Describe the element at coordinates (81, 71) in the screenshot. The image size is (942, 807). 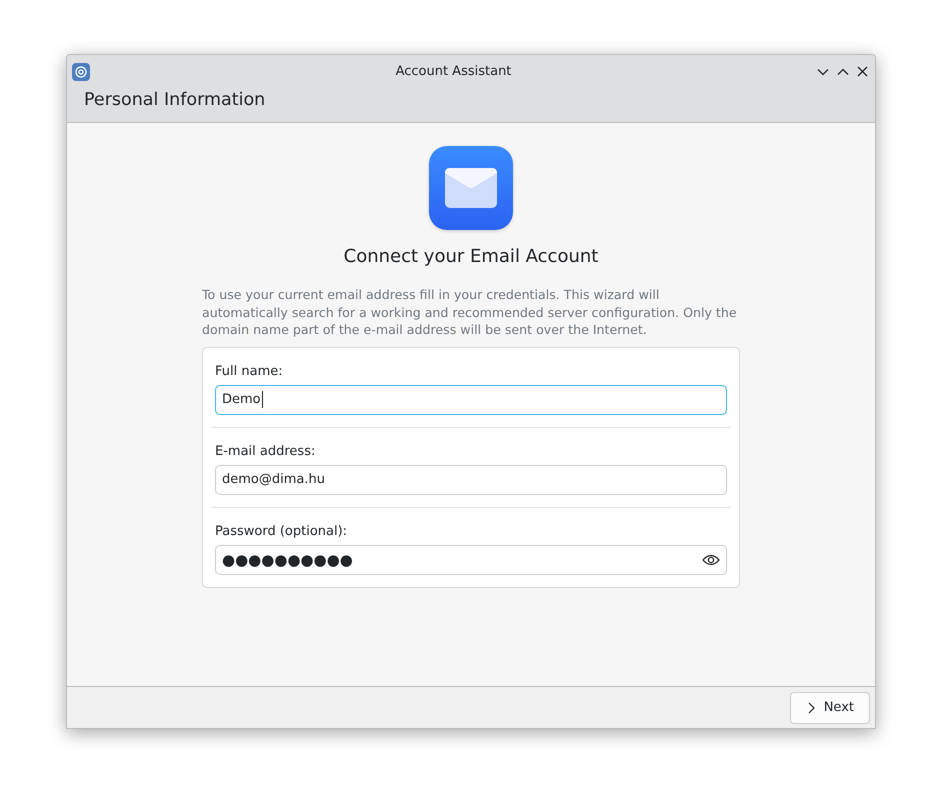
I see `app-icon` at that location.